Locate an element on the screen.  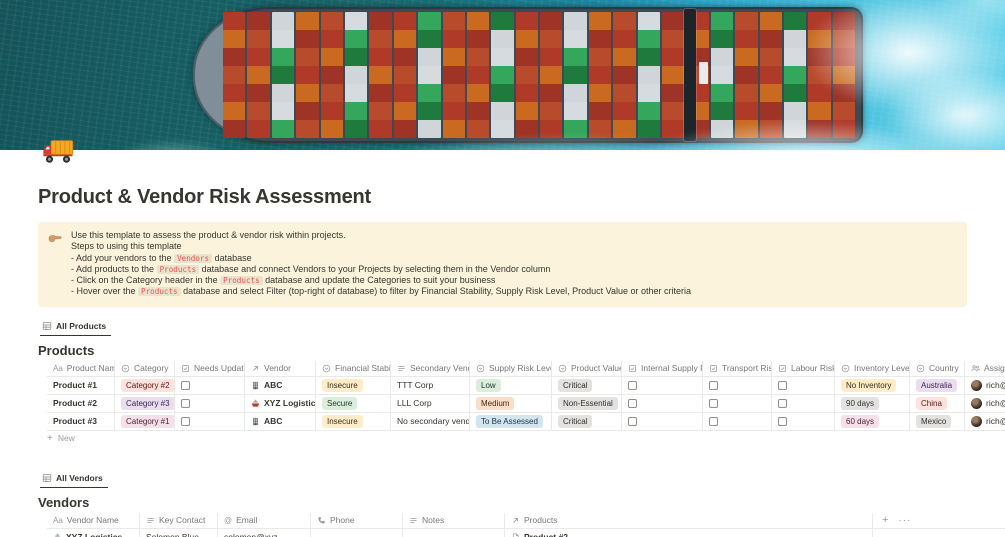
secondary-vendor-cell: LLL Corp is located at coordinates (430, 403).